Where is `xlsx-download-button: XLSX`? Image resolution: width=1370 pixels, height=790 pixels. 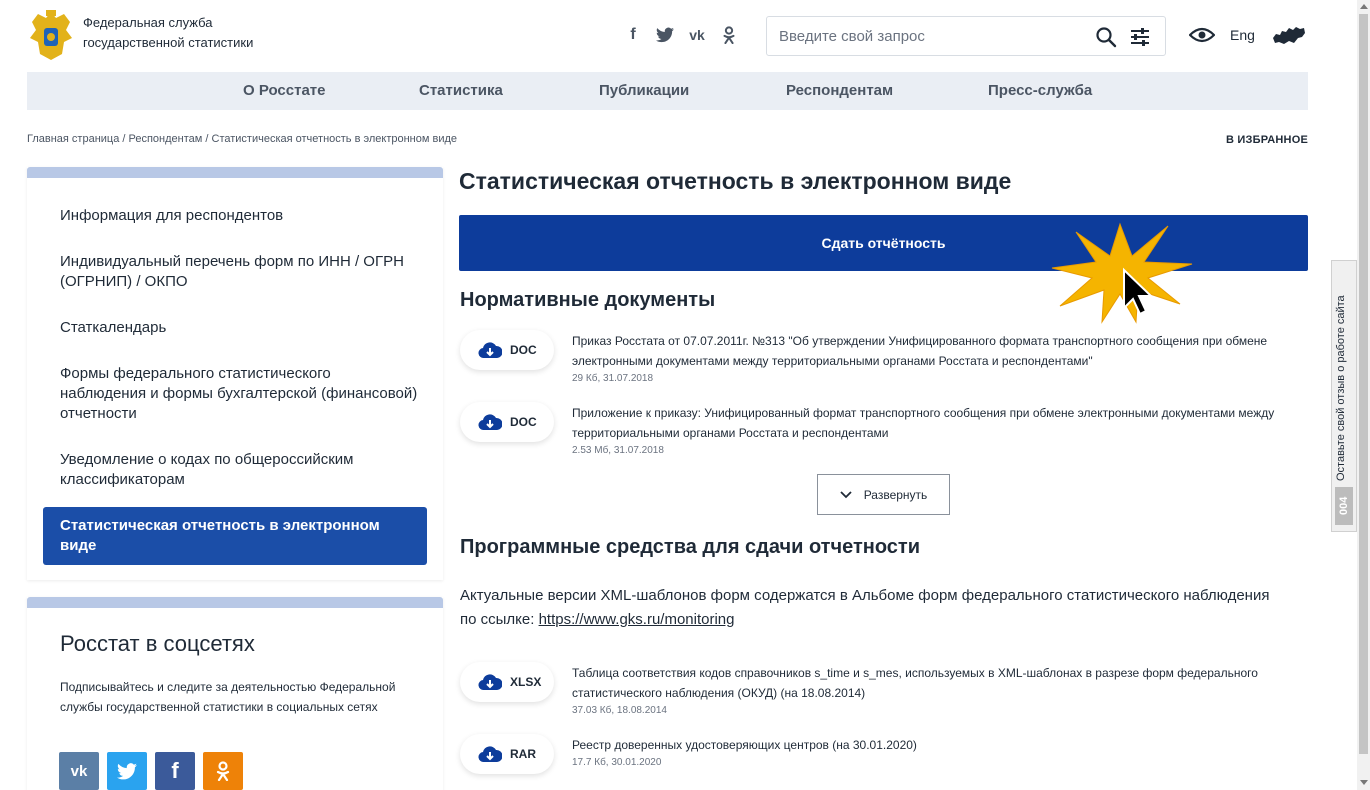
xlsx-download-button: XLSX is located at coordinates (507, 682).